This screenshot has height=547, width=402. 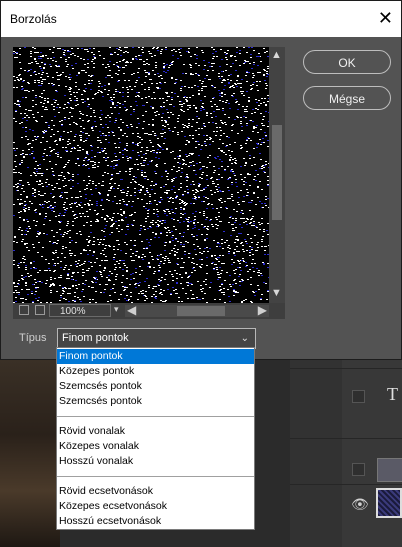 I want to click on type-select: Finom pontok ⌄, so click(x=156, y=338).